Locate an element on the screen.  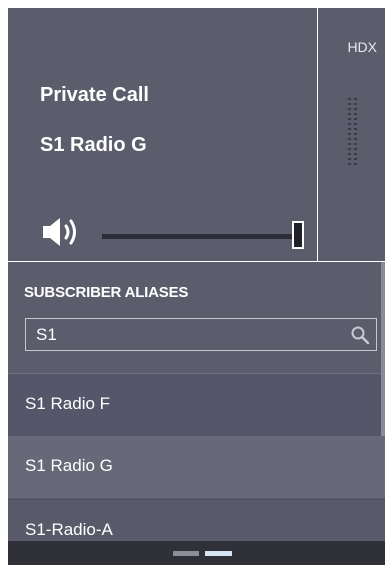
page-dot-2-active is located at coordinates (218, 553).